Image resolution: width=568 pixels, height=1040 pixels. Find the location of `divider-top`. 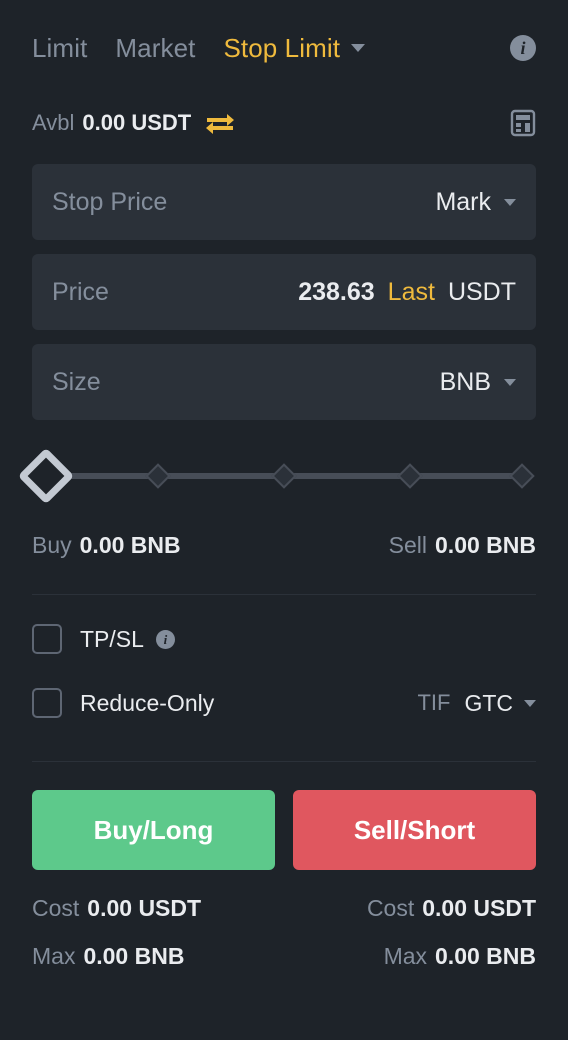

divider-top is located at coordinates (284, 594).